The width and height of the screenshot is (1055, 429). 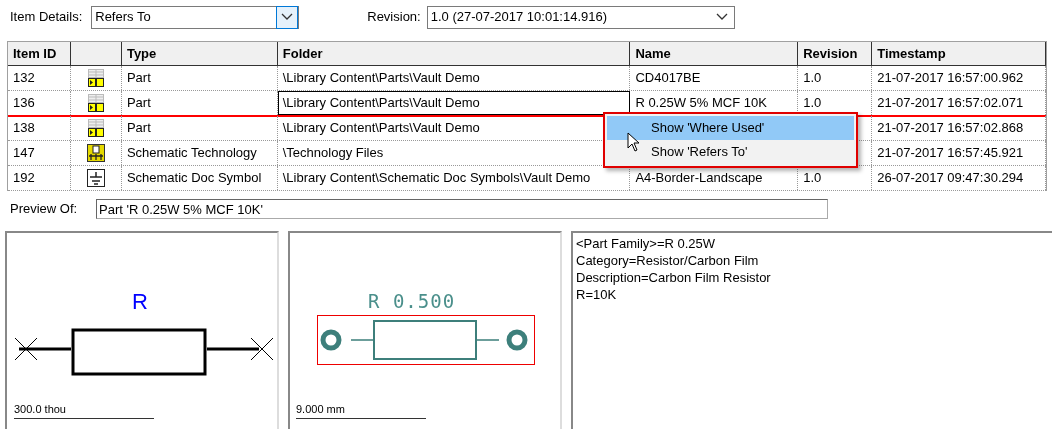 I want to click on table-cell-text: 21-07-2017 16:57:02.071, so click(x=950, y=103).